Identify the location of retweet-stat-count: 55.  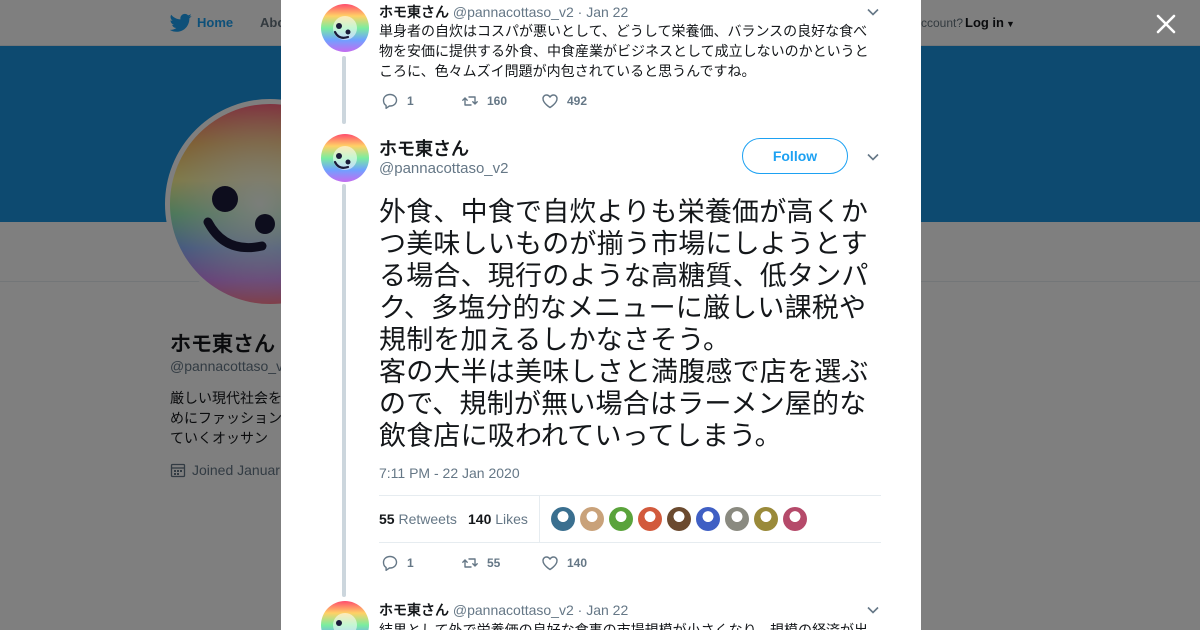
(387, 519).